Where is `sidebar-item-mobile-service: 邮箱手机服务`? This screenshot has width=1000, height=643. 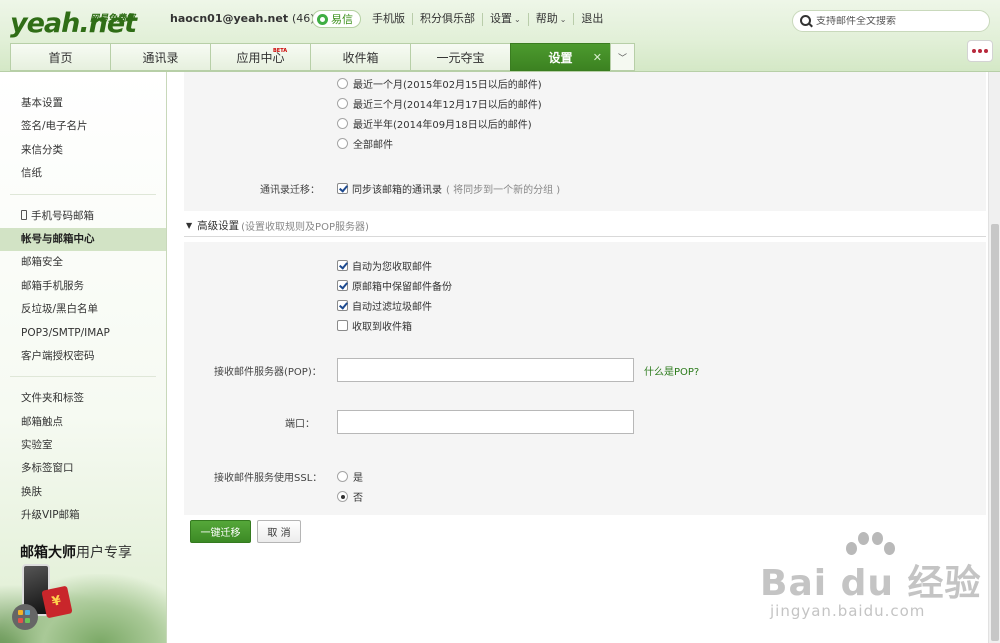 sidebar-item-mobile-service: 邮箱手机服务 is located at coordinates (83, 286).